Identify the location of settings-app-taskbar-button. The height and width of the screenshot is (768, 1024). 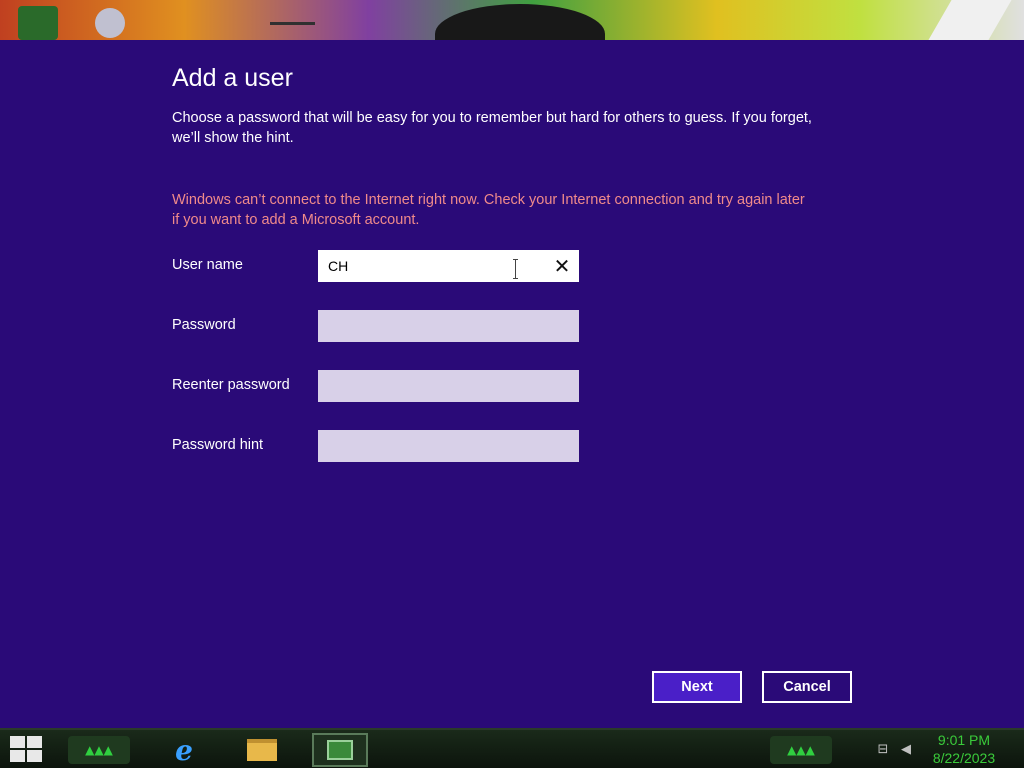
(340, 750).